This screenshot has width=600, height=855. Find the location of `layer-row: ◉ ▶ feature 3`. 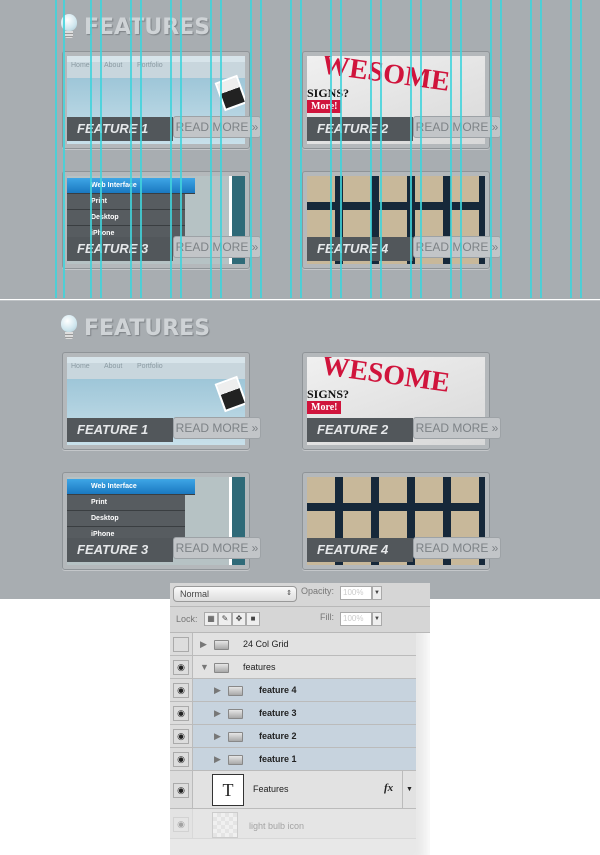

layer-row: ◉ ▶ feature 3 is located at coordinates (293, 713).